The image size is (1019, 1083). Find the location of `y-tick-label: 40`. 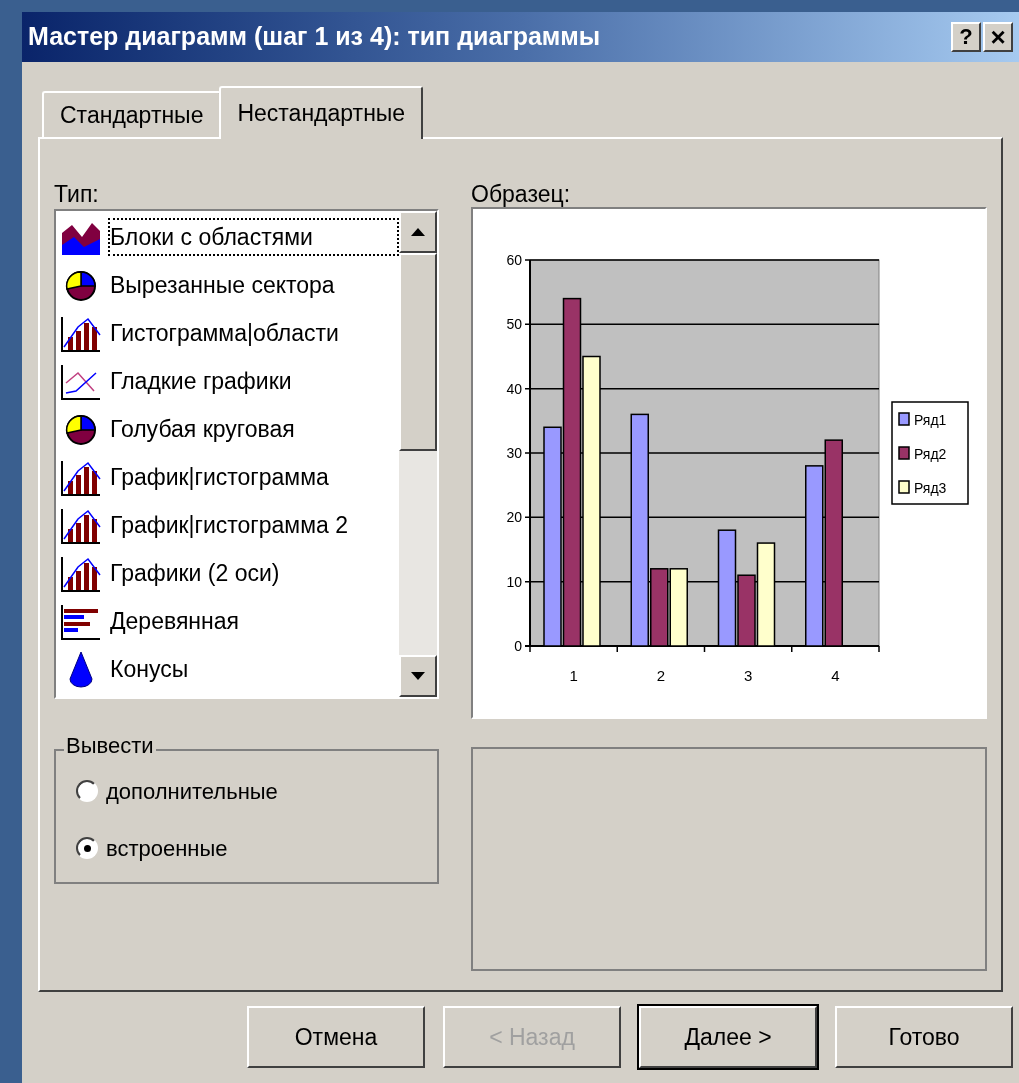

y-tick-label: 40 is located at coordinates (514, 388).